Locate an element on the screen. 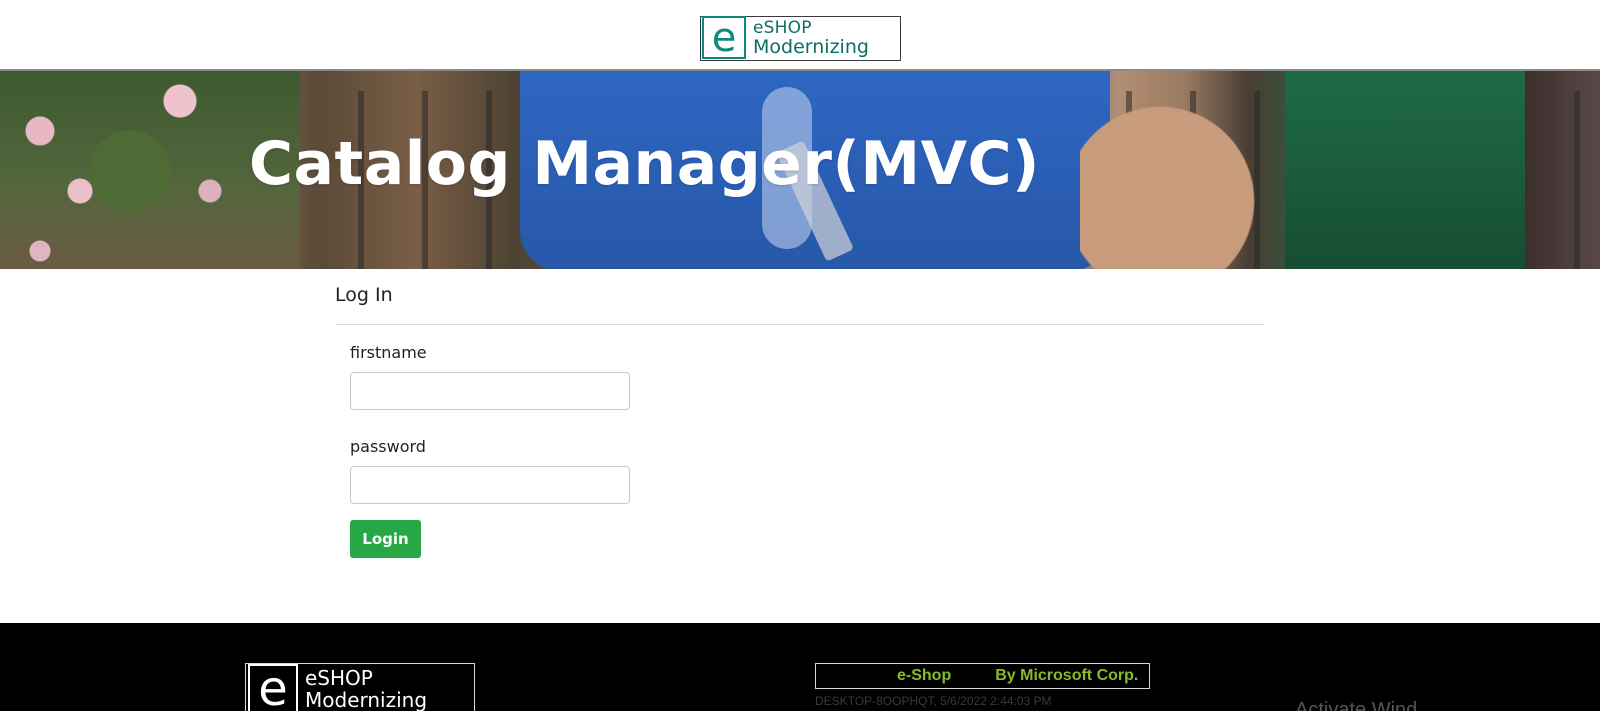 The height and width of the screenshot is (711, 1600). password-field-group: password is located at coordinates (807, 470).